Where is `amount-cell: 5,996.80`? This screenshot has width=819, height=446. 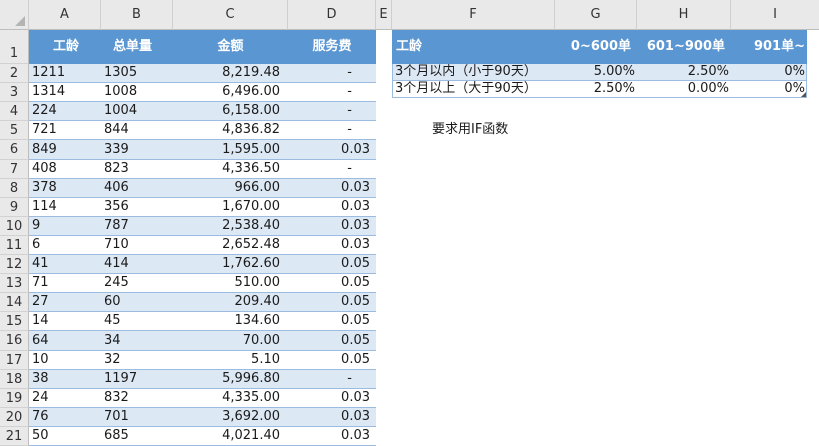 amount-cell: 5,996.80 is located at coordinates (230, 379).